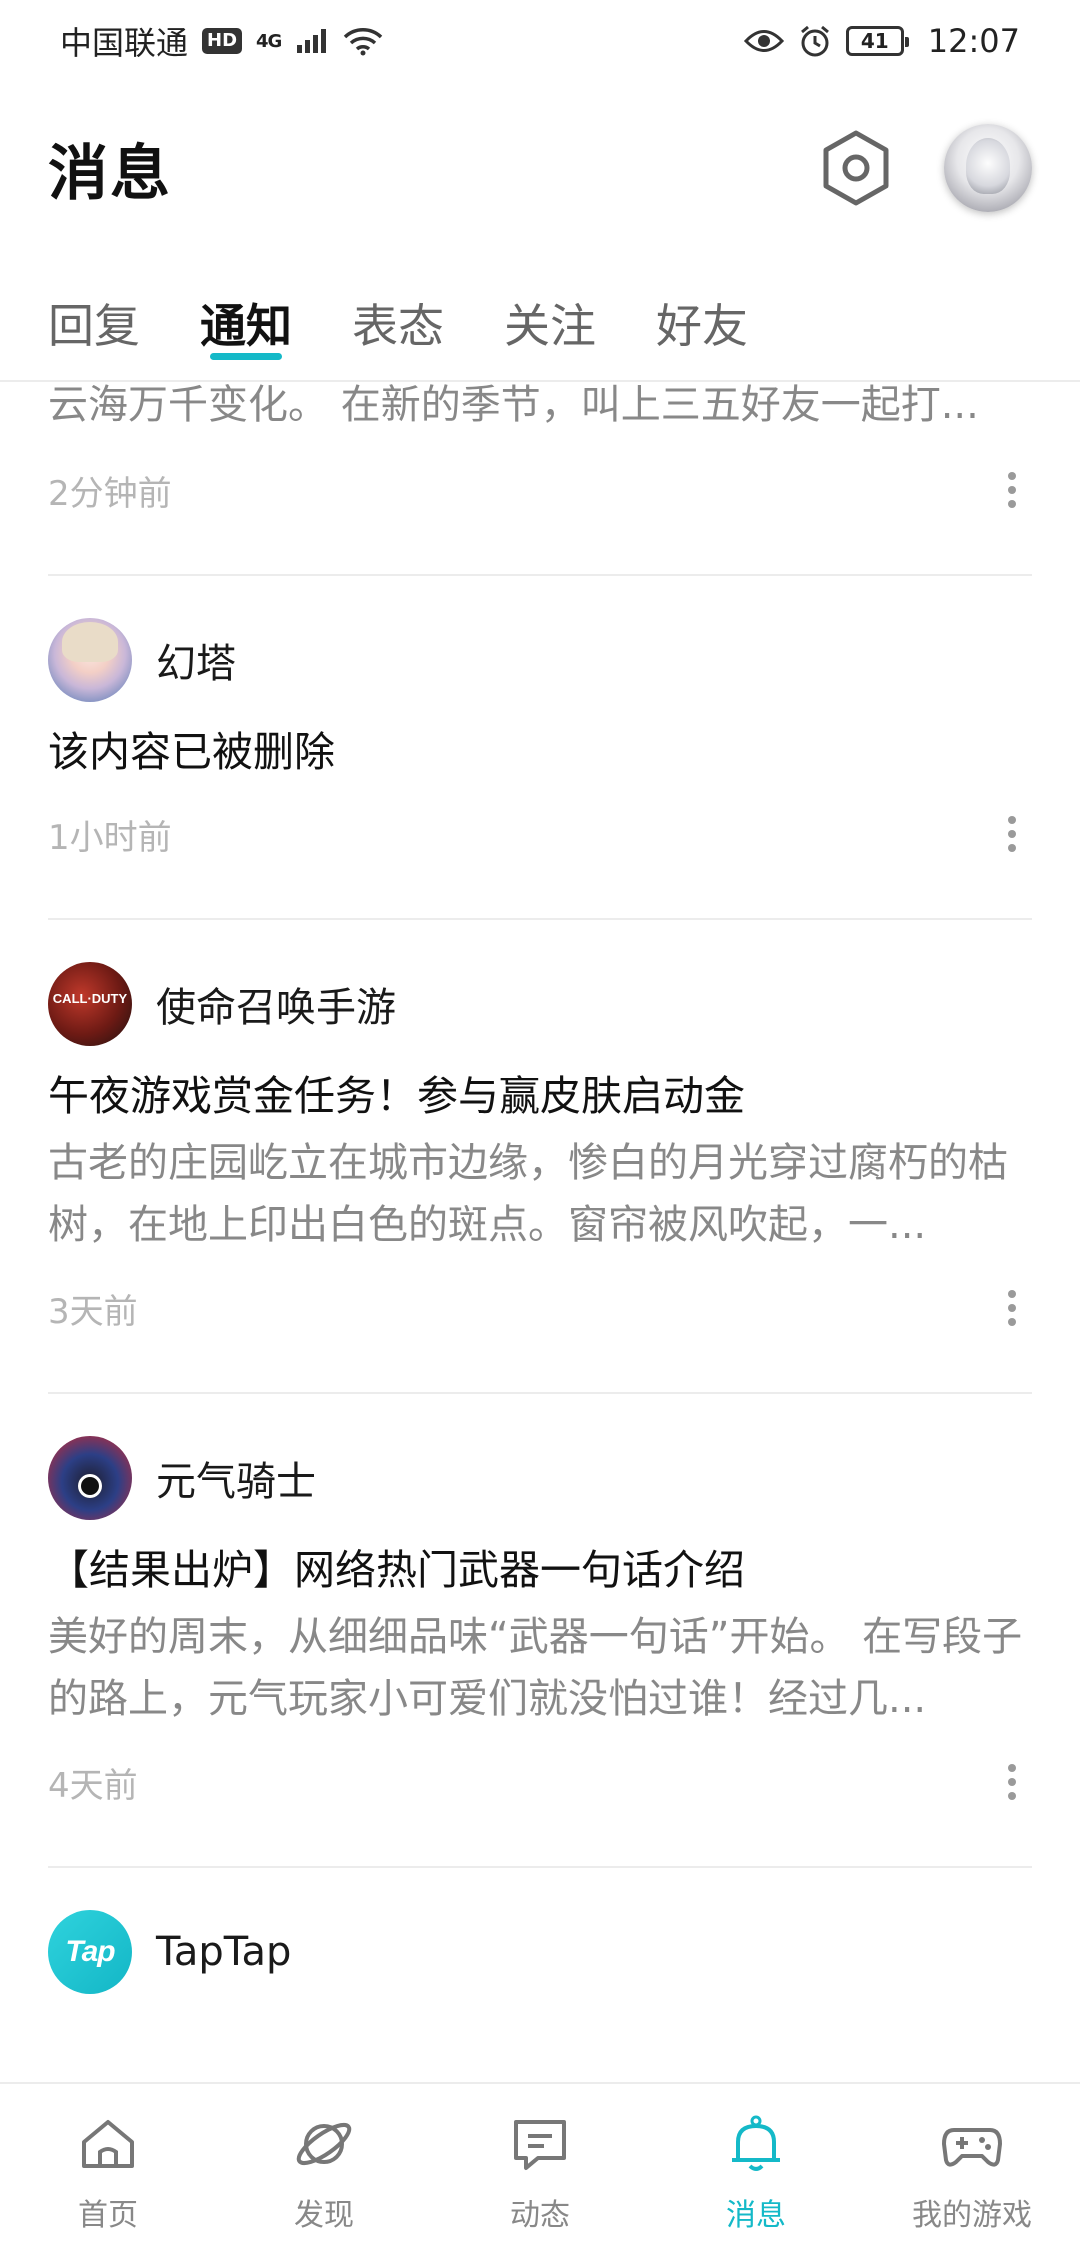 Image resolution: width=1080 pixels, height=2244 pixels. I want to click on bell-icon, so click(756, 2143).